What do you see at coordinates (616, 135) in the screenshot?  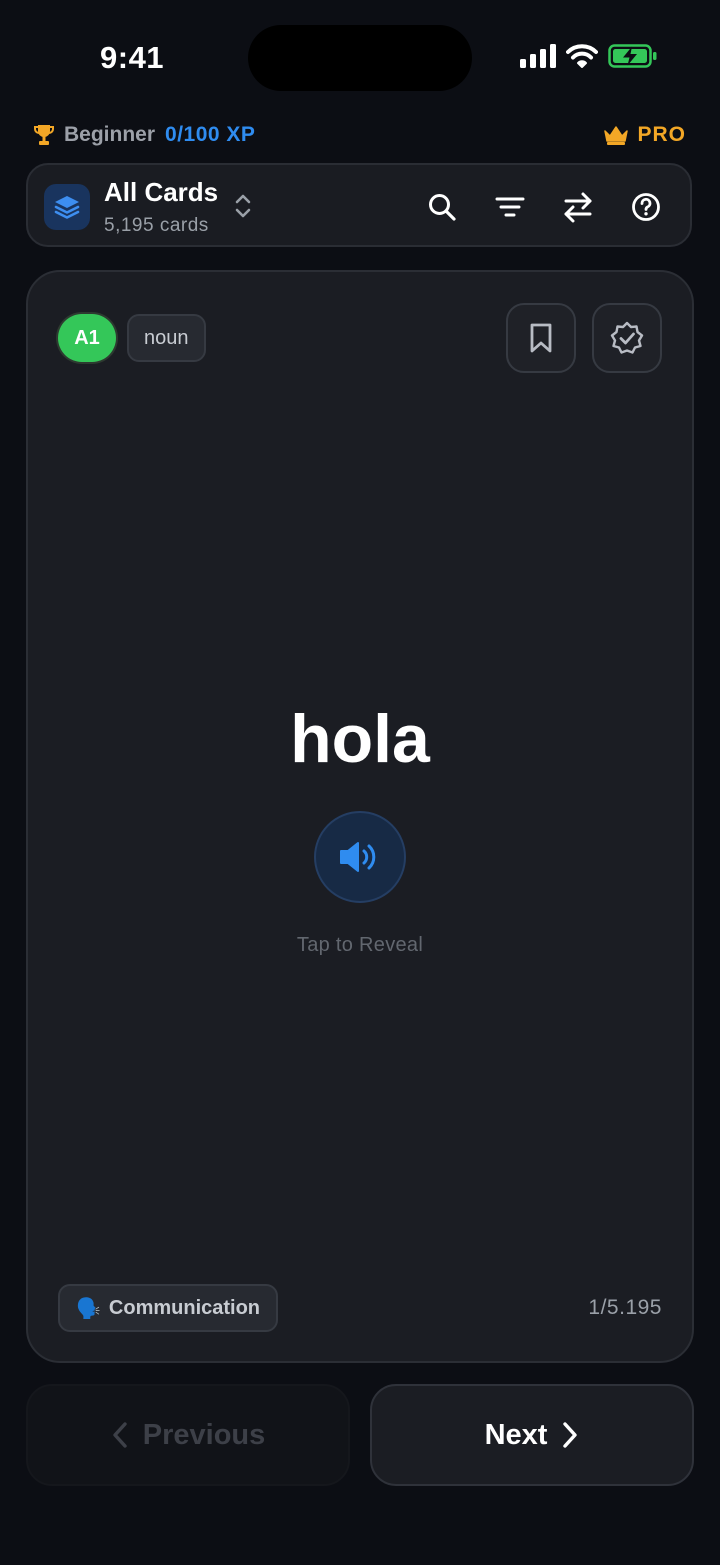 I see `crown-icon` at bounding box center [616, 135].